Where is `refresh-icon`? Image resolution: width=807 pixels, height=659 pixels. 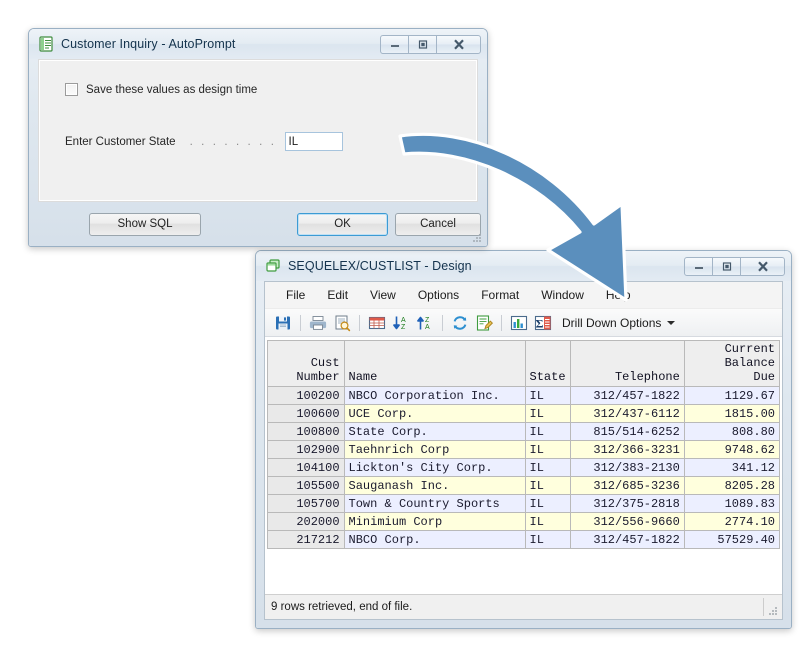 refresh-icon is located at coordinates (460, 323).